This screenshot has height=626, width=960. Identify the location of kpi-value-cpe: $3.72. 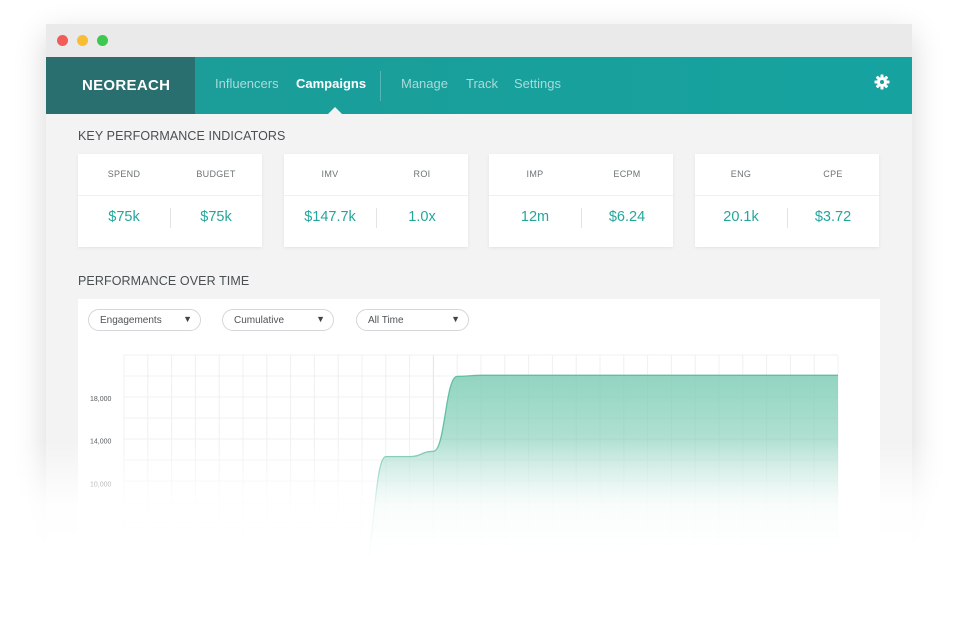
(833, 217).